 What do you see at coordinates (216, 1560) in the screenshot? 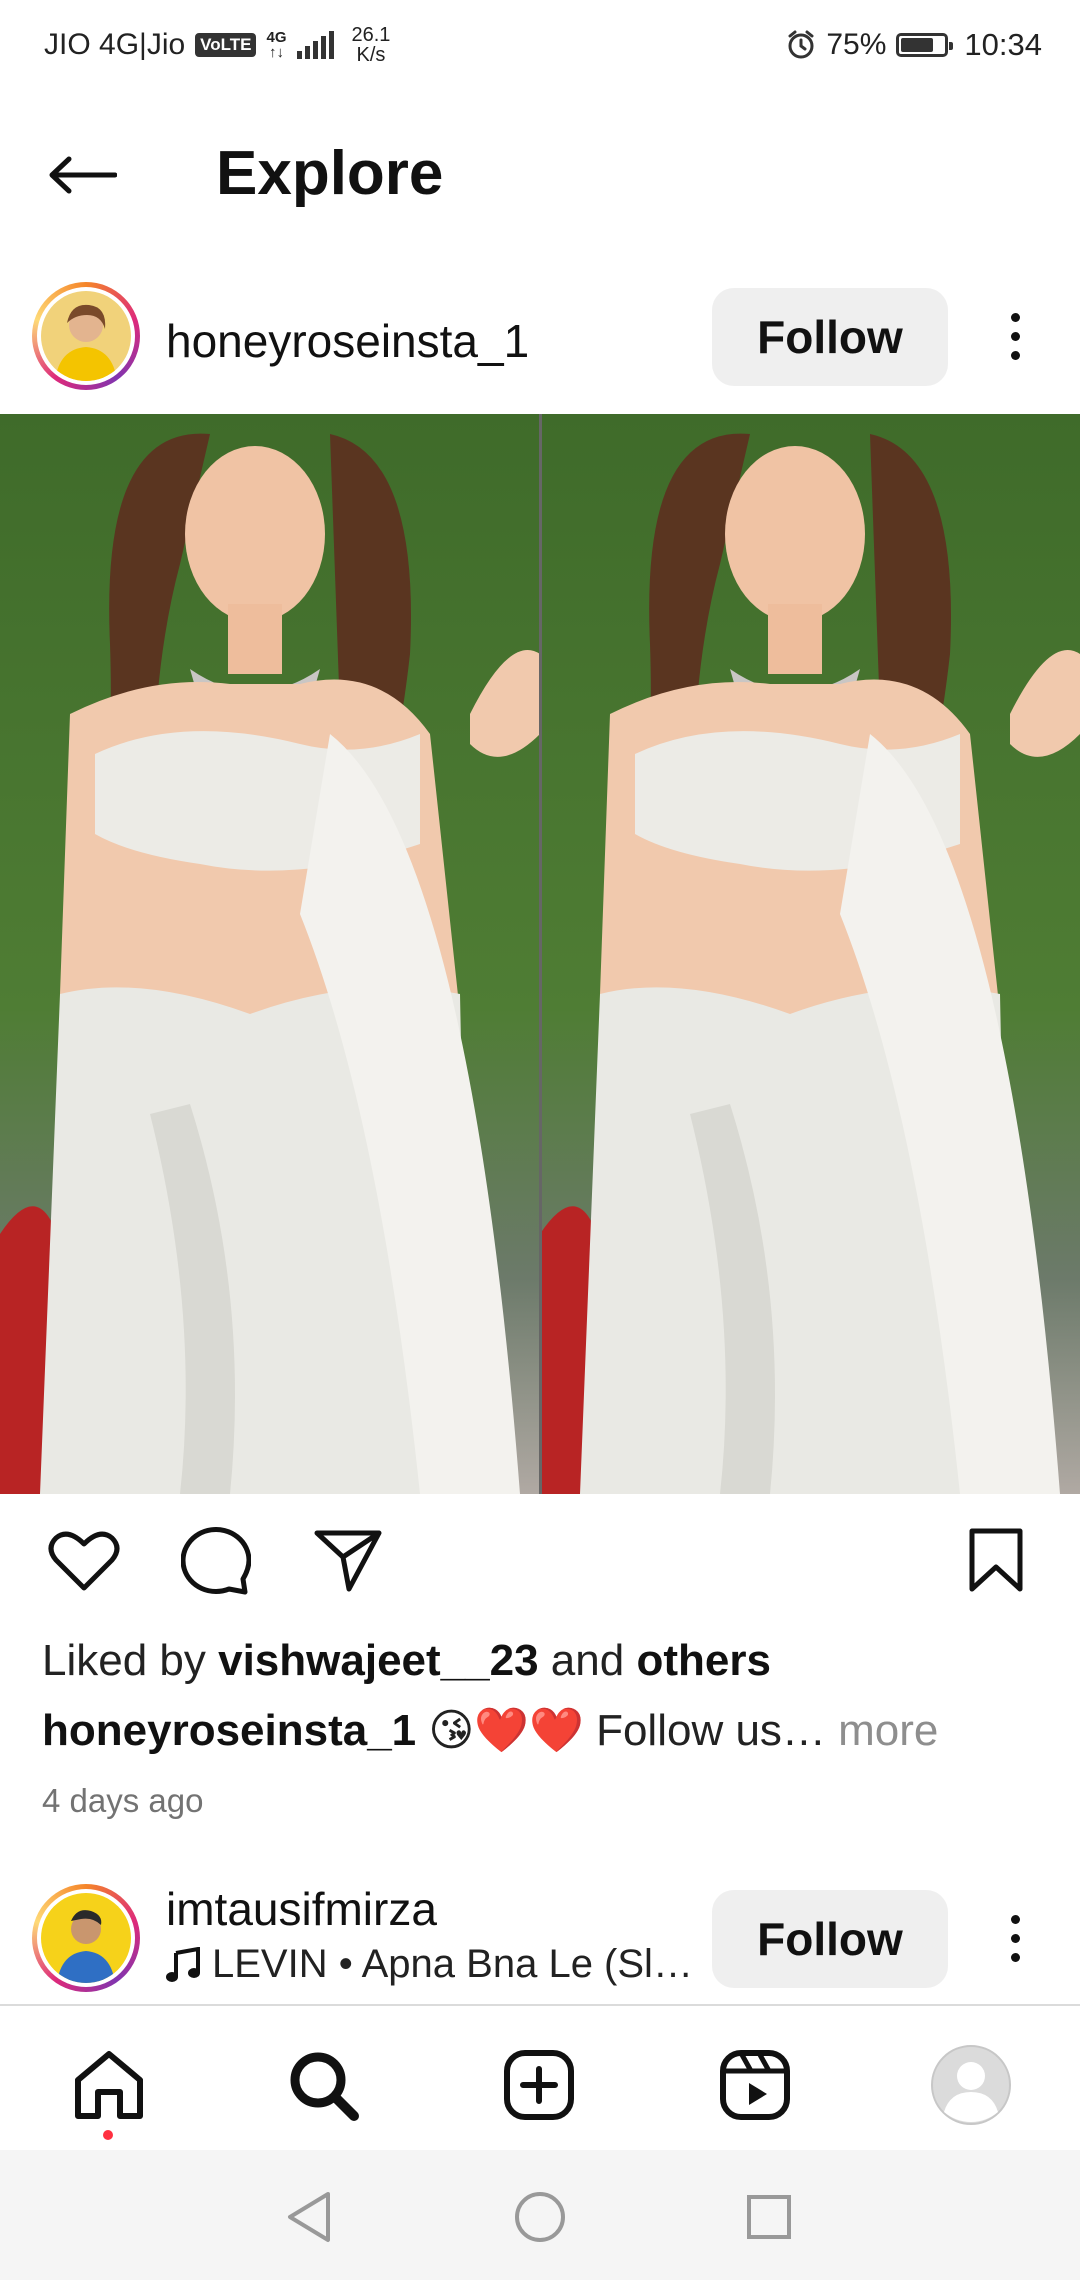
I see `comment-icon` at bounding box center [216, 1560].